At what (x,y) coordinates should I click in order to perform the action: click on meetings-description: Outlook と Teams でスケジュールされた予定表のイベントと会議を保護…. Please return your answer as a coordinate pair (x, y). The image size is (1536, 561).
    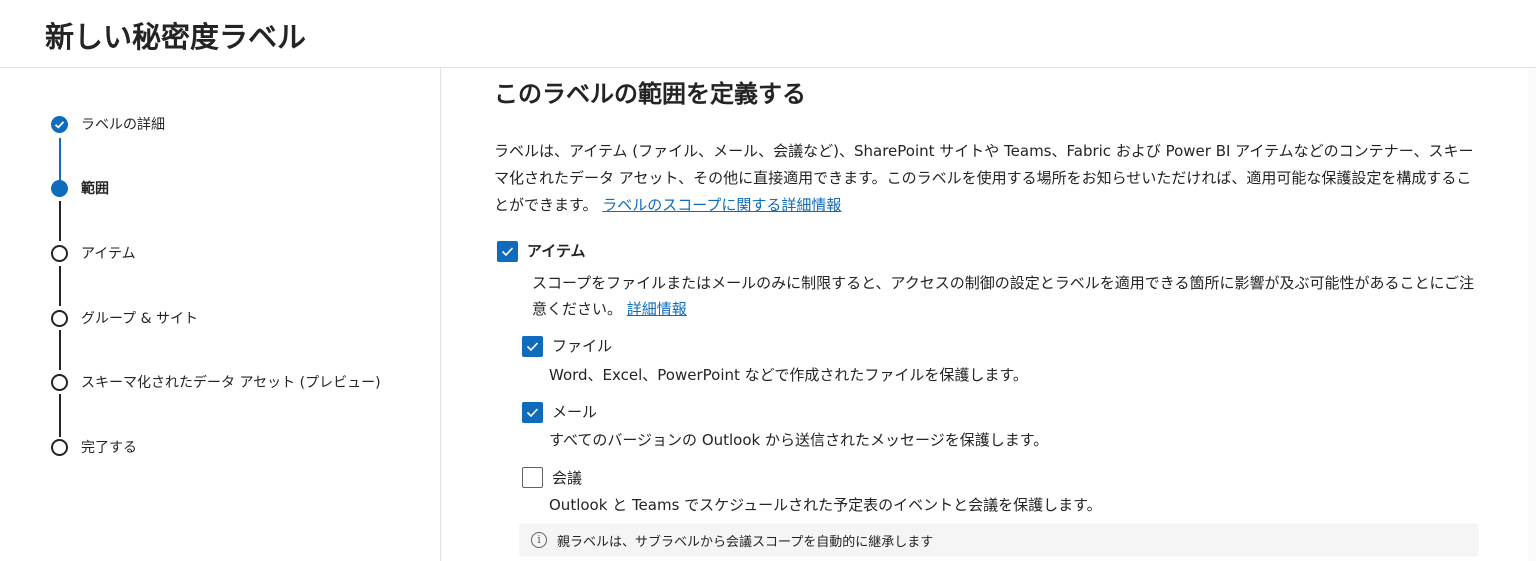
    Looking at the image, I should click on (825, 505).